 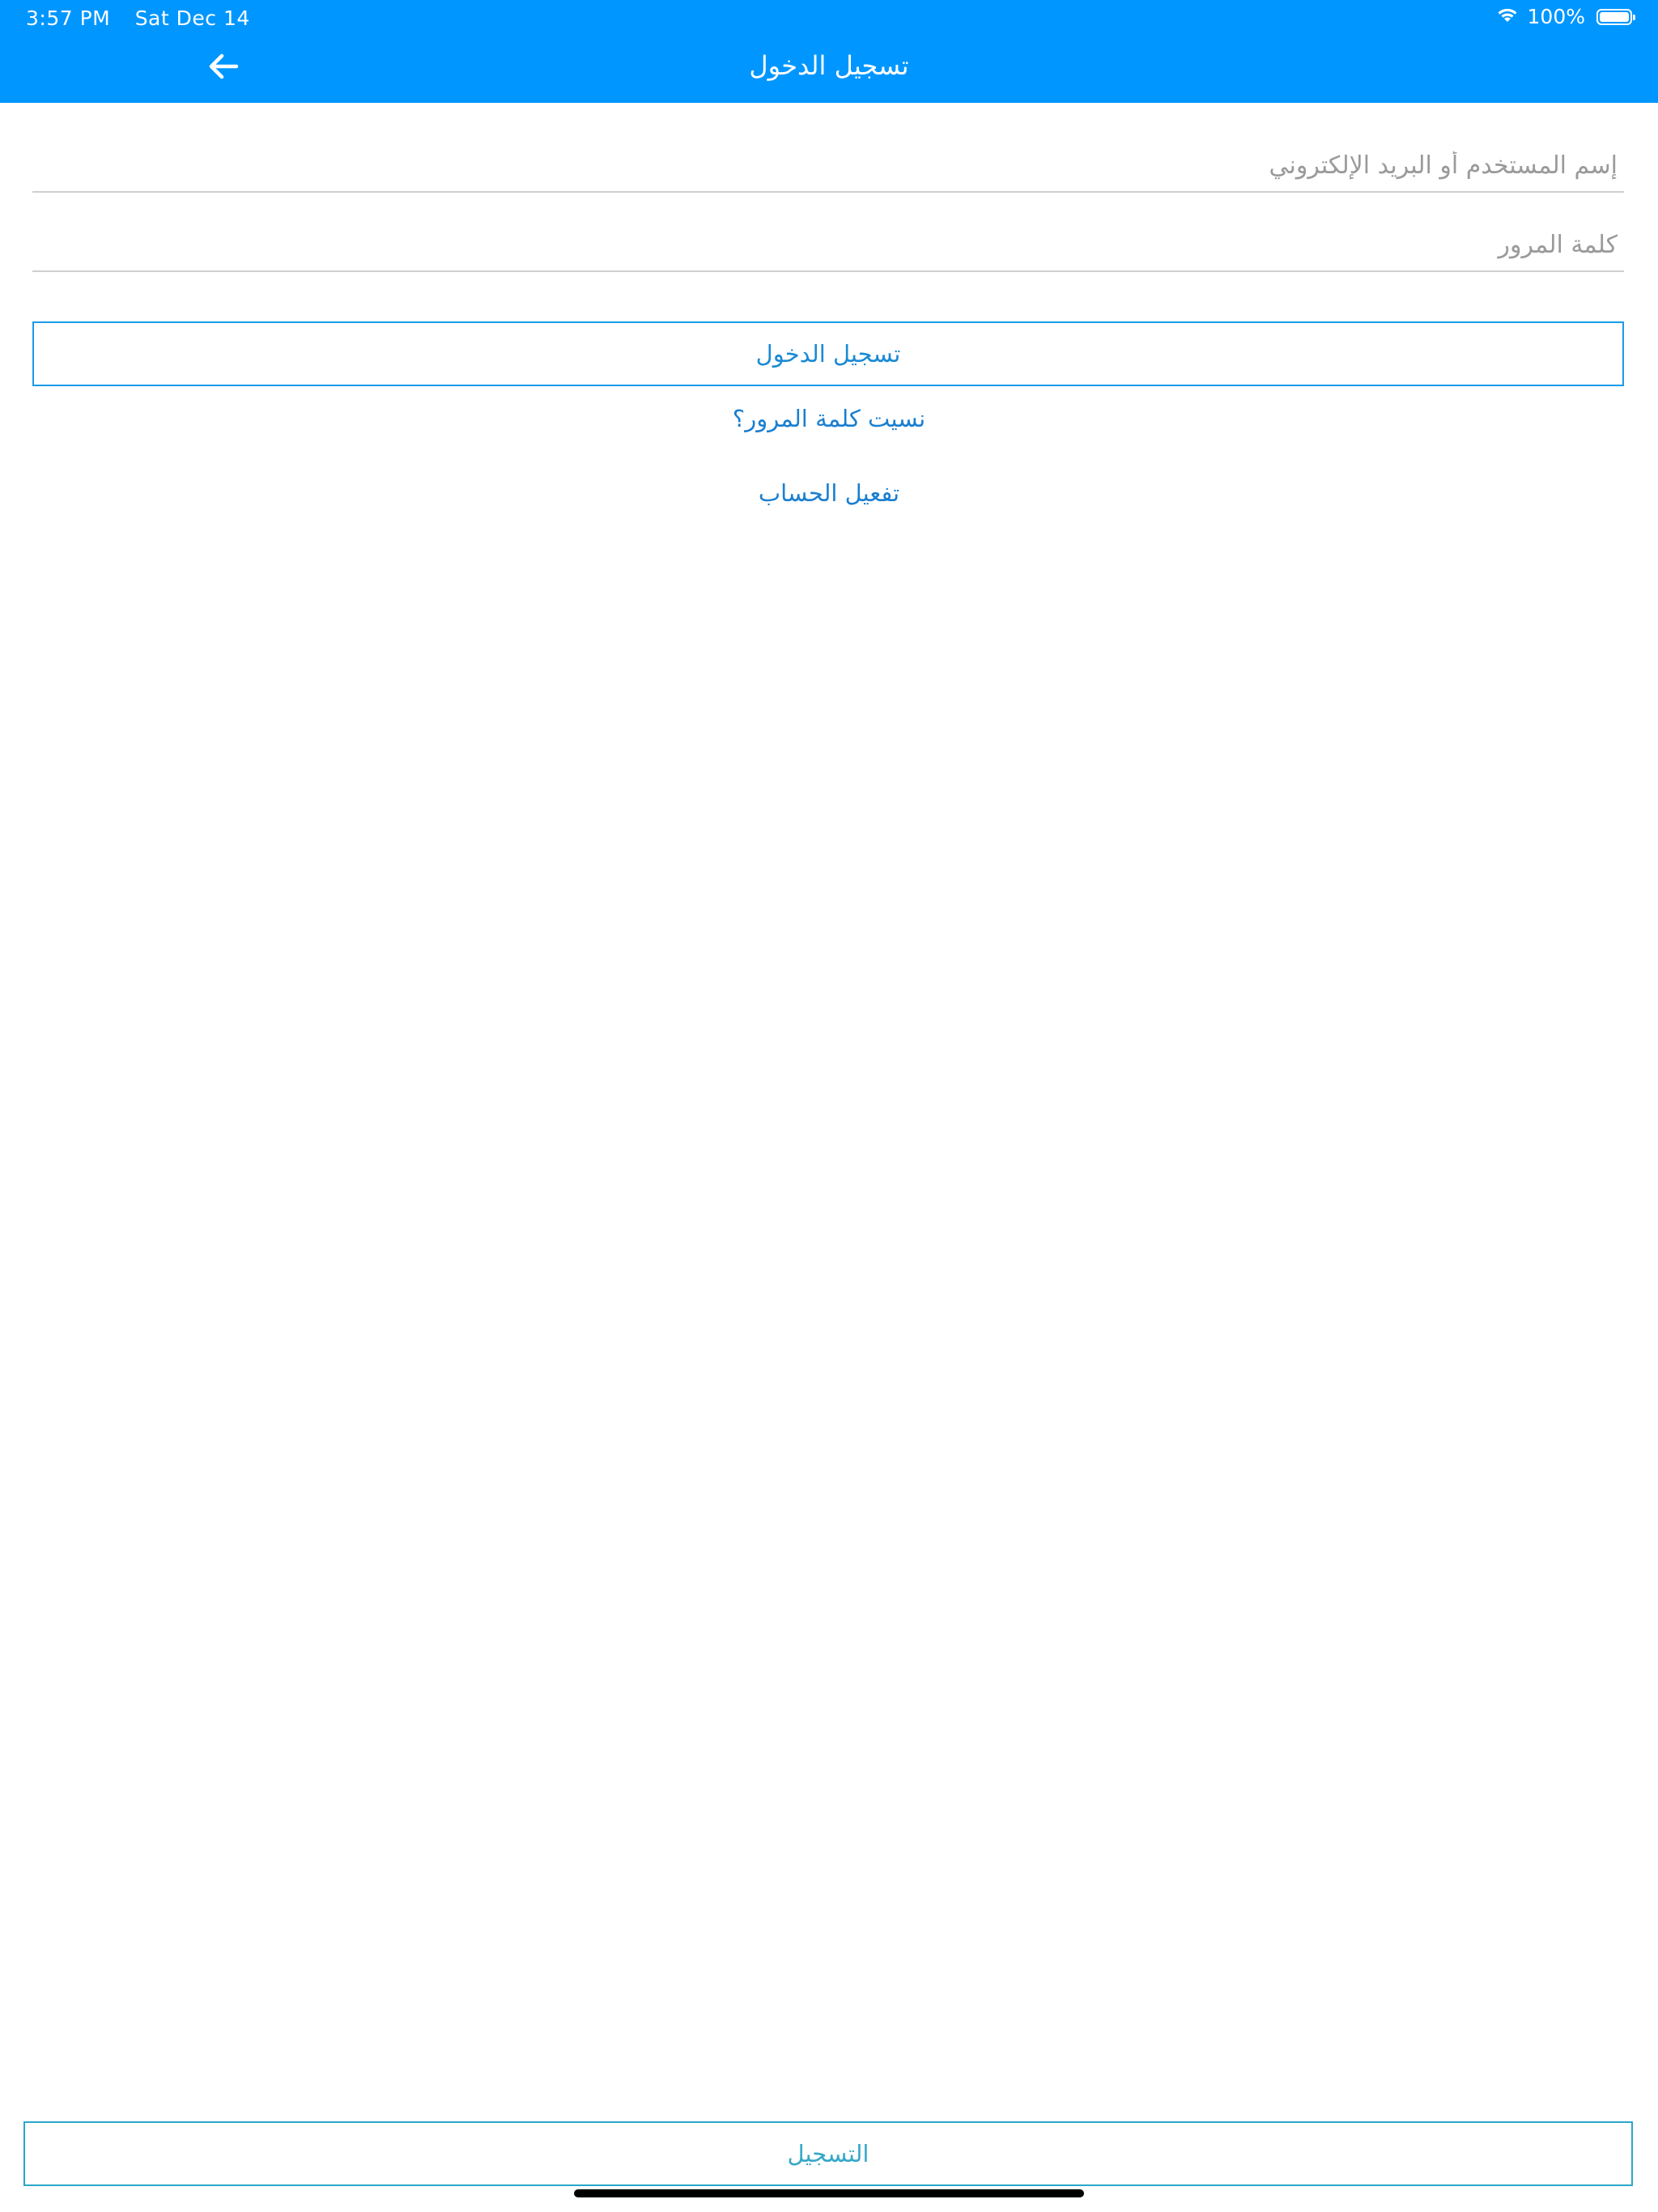 What do you see at coordinates (1556, 16) in the screenshot?
I see `battery-percent: 100%` at bounding box center [1556, 16].